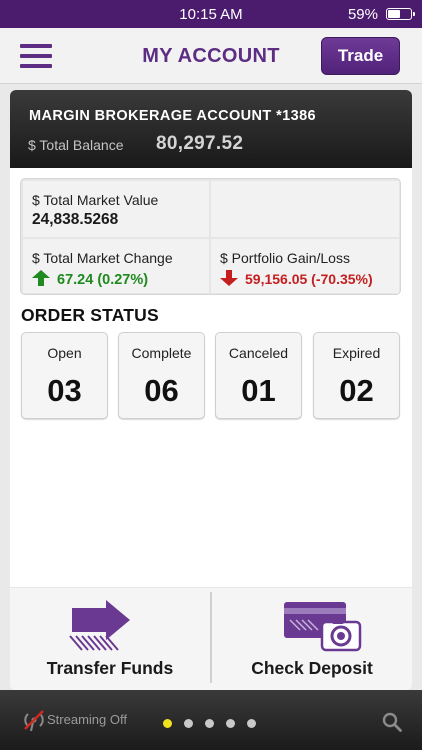 Image resolution: width=422 pixels, height=750 pixels. Describe the element at coordinates (258, 390) in the screenshot. I see `order-tile-count: 01` at that location.